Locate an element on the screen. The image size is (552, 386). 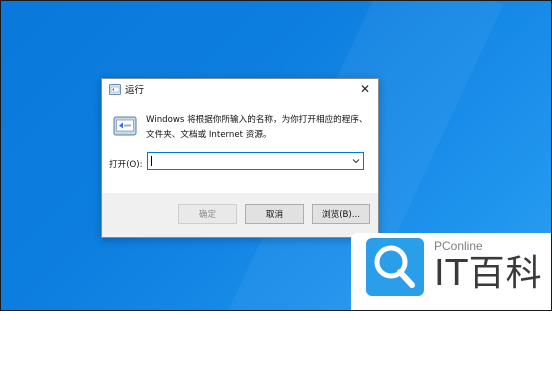
watermark-brand: IT百科 is located at coordinates (488, 273).